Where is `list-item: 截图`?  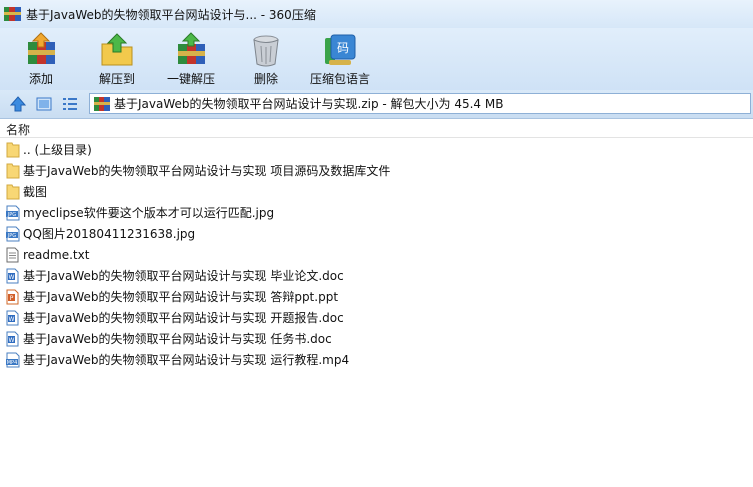
list-item: 截图 is located at coordinates (376, 191).